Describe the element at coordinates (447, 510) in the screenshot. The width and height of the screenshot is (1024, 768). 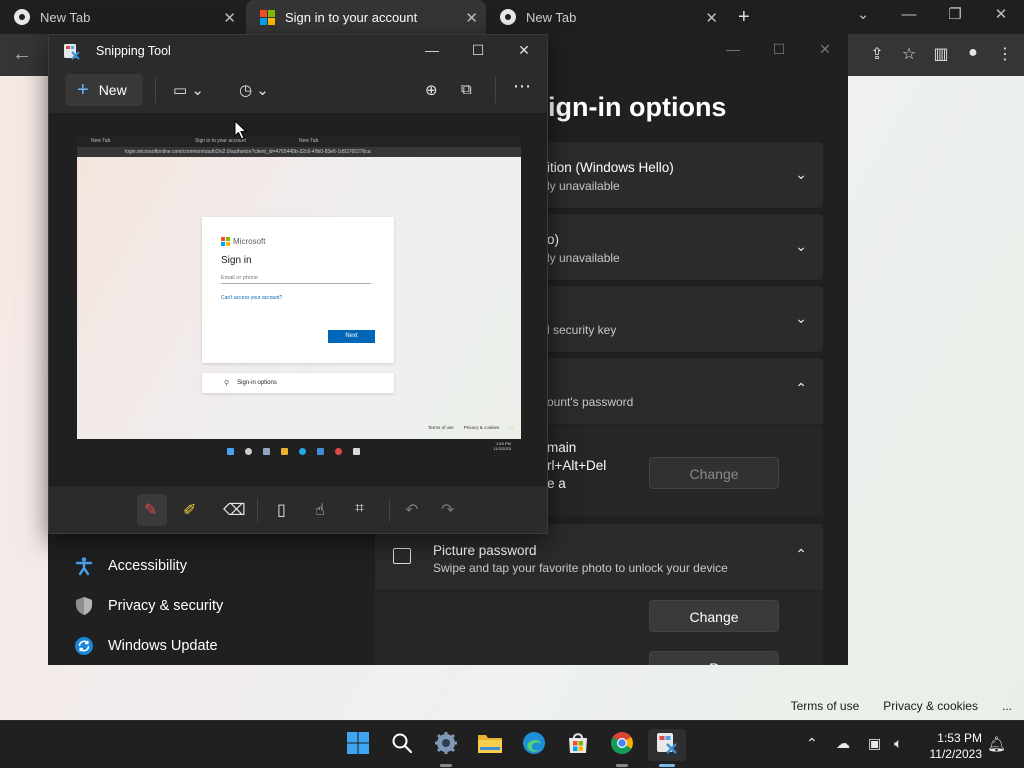
I see `redo-icon: ↷` at that location.